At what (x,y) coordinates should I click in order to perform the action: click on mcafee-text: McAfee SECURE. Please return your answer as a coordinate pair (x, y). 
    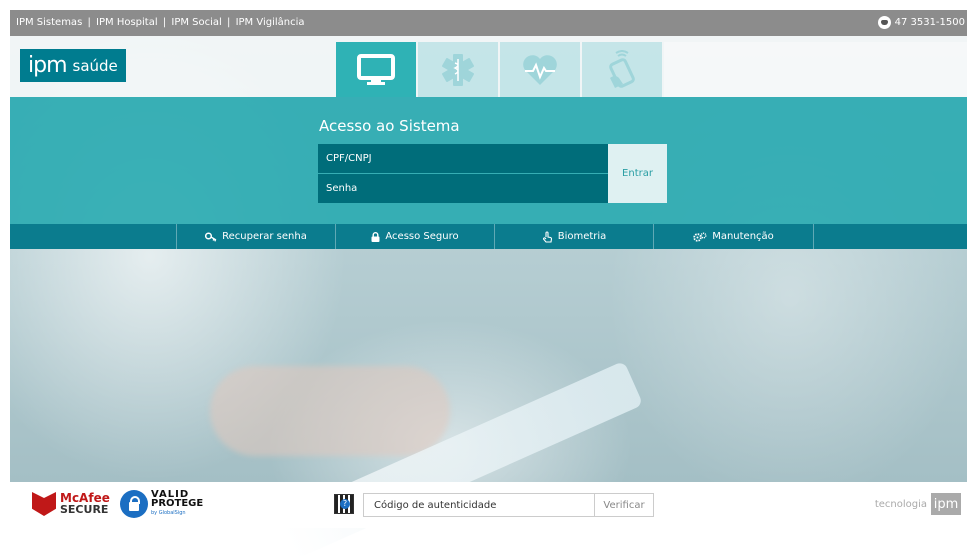
    Looking at the image, I should click on (85, 504).